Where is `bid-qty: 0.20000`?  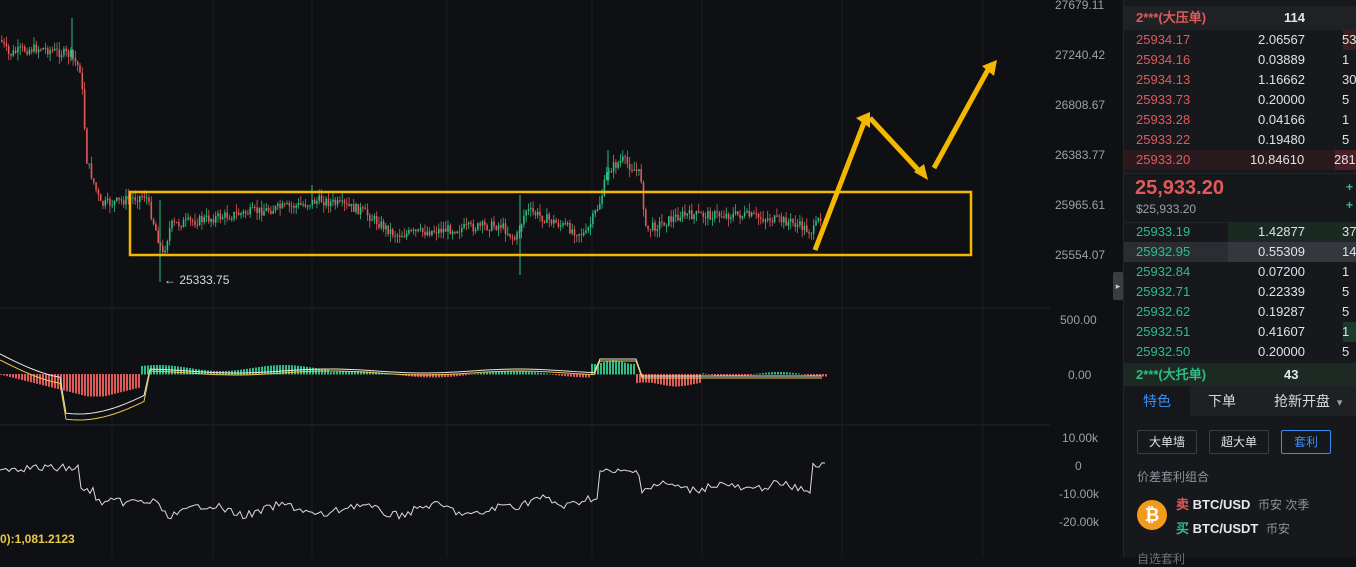 bid-qty: 0.20000 is located at coordinates (1281, 351).